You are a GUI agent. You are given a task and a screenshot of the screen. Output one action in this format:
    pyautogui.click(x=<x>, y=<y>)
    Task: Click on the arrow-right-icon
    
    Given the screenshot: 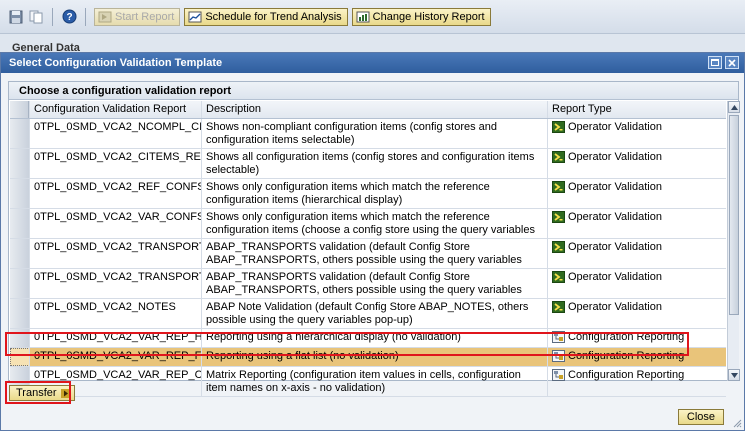 What is the action you would take?
    pyautogui.click(x=65, y=393)
    